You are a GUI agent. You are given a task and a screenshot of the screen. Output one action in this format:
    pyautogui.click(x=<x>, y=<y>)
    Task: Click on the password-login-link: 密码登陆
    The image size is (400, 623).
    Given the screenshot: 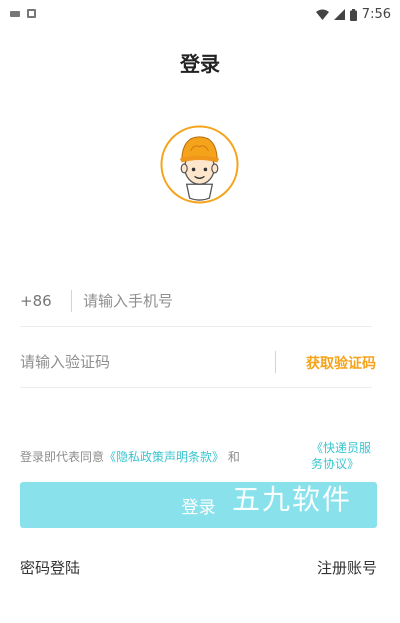 What is the action you would take?
    pyautogui.click(x=50, y=567)
    